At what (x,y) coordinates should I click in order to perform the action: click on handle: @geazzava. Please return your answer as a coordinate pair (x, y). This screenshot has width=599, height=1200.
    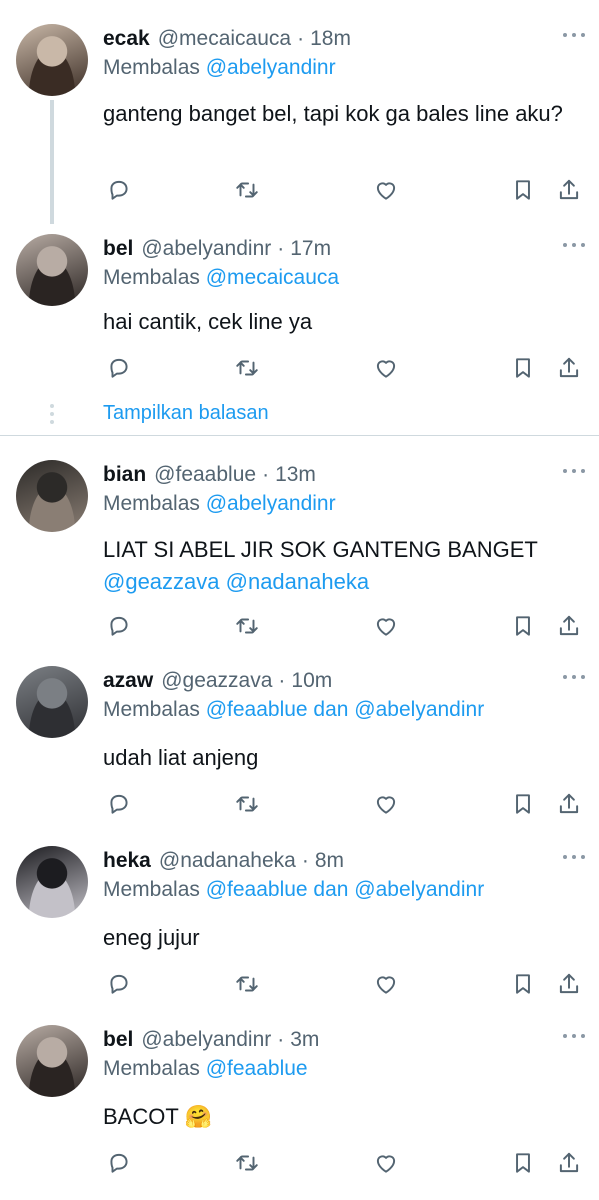
    Looking at the image, I should click on (216, 681).